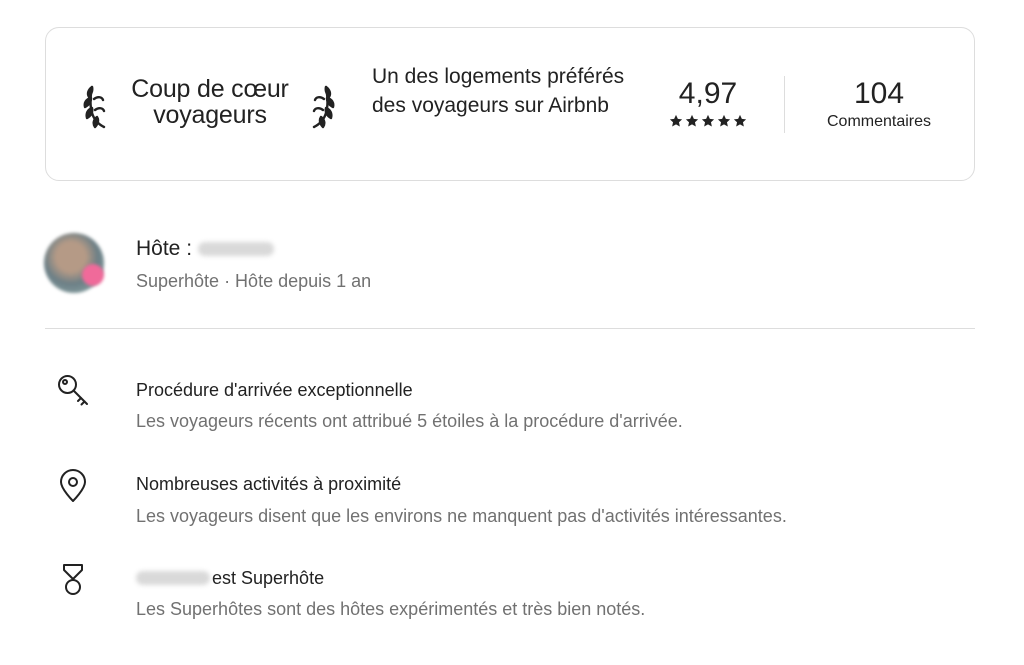 This screenshot has height=665, width=1024. Describe the element at coordinates (164, 248) in the screenshot. I see `host-label: Hôte :` at that location.